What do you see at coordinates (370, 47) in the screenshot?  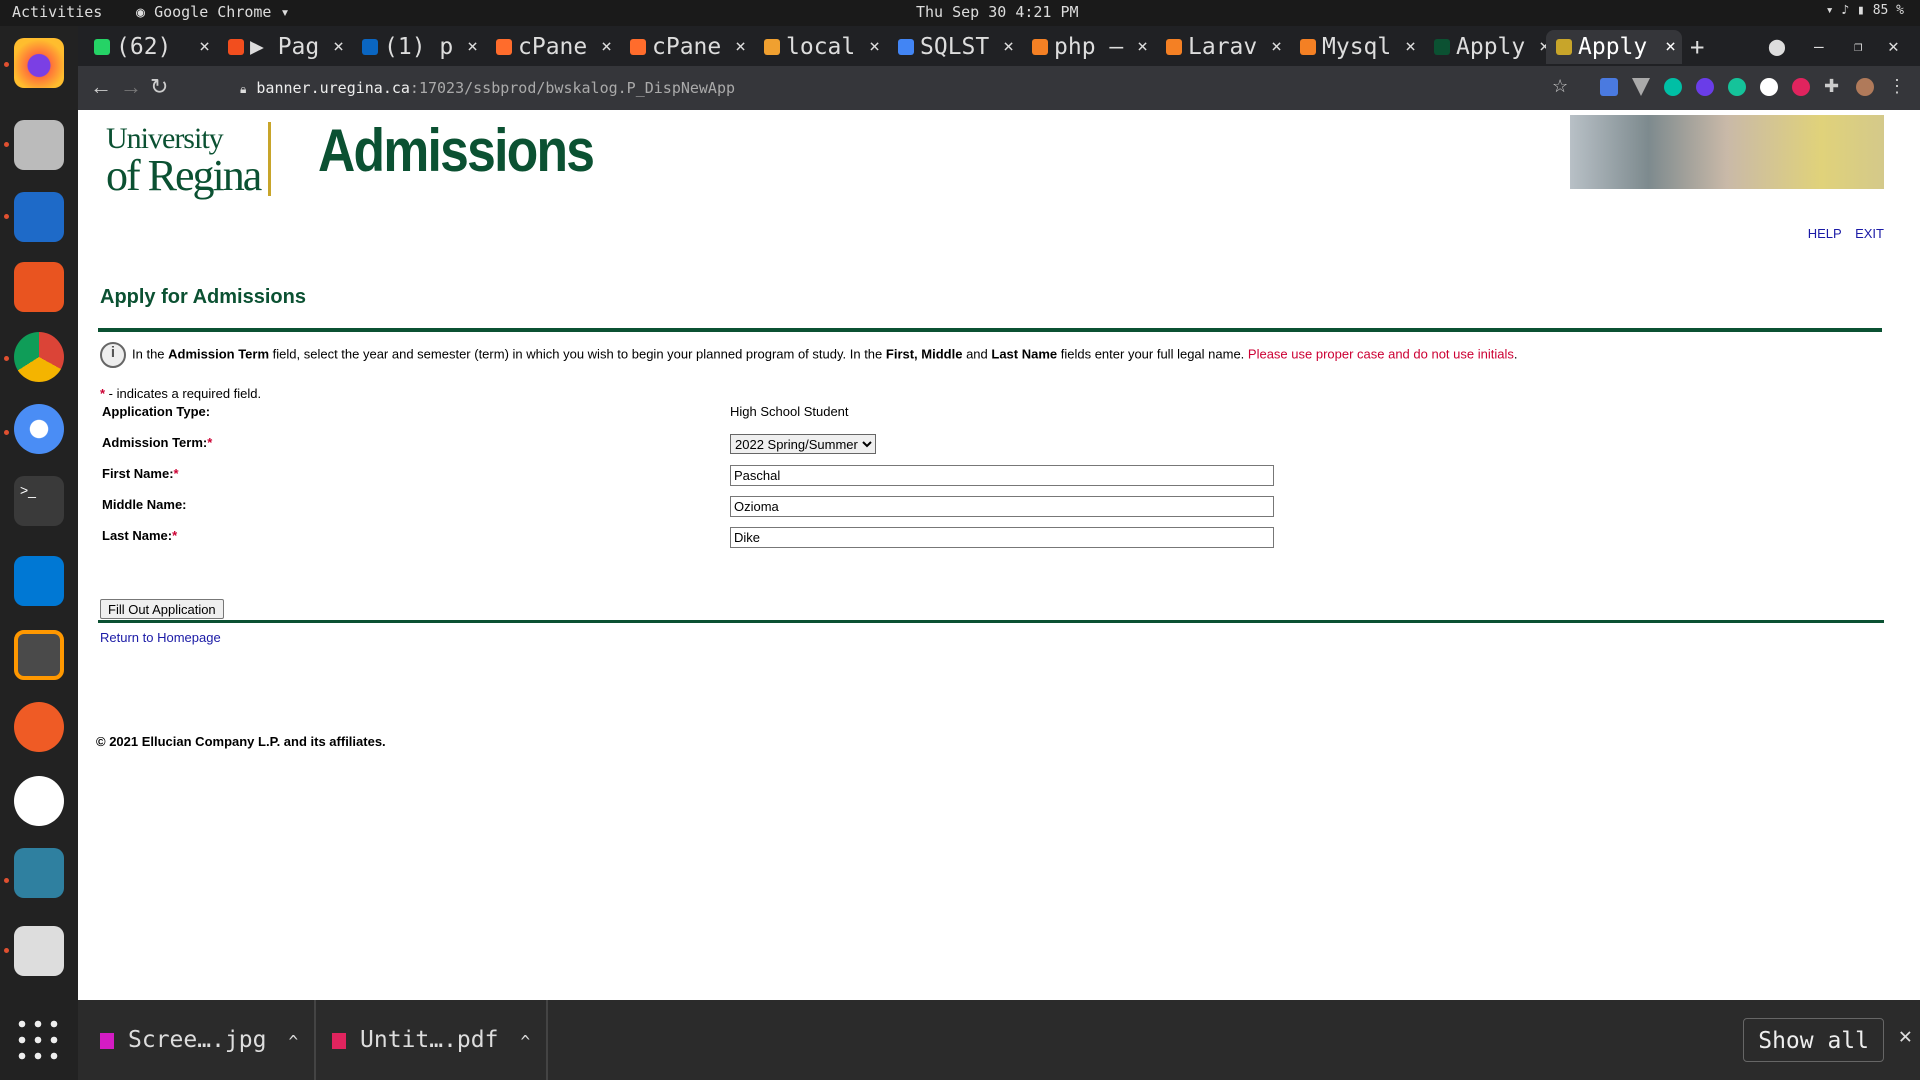 I see `linkedin-icon` at bounding box center [370, 47].